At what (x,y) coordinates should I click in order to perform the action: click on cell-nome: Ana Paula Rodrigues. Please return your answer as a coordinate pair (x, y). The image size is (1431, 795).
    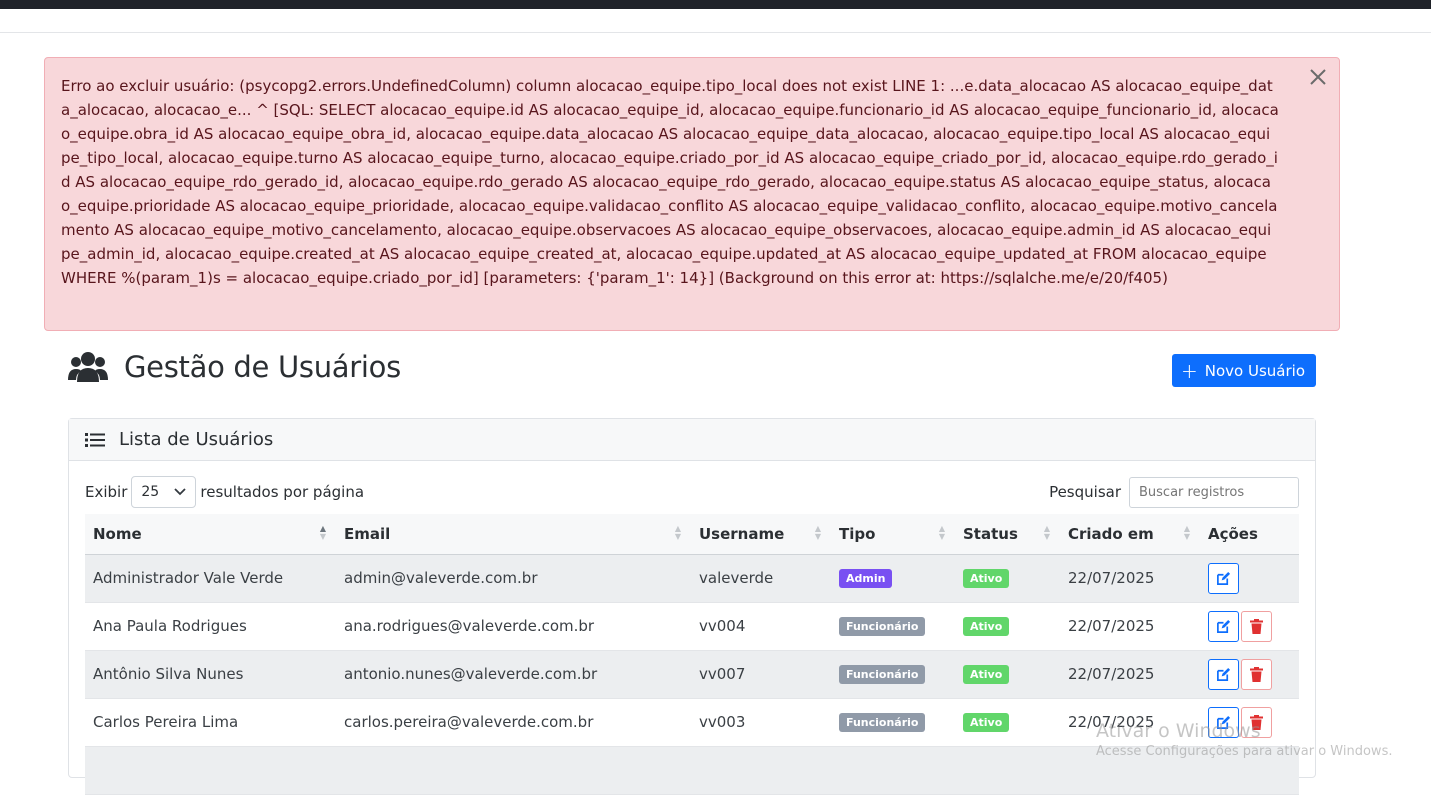
    Looking at the image, I should click on (210, 626).